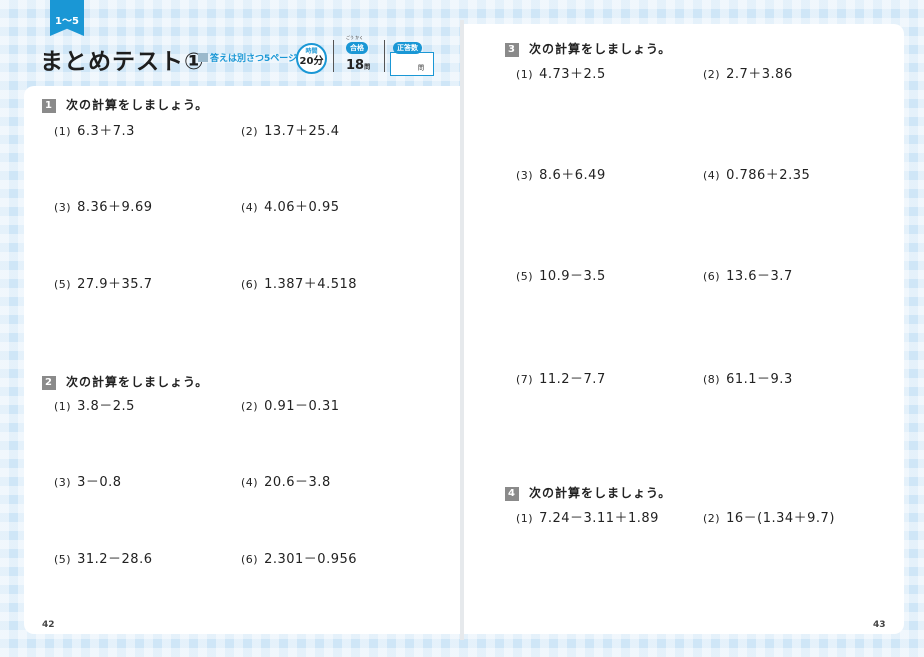 The image size is (924, 657). I want to click on problem-expression: 4.73＋2.5, so click(572, 74).